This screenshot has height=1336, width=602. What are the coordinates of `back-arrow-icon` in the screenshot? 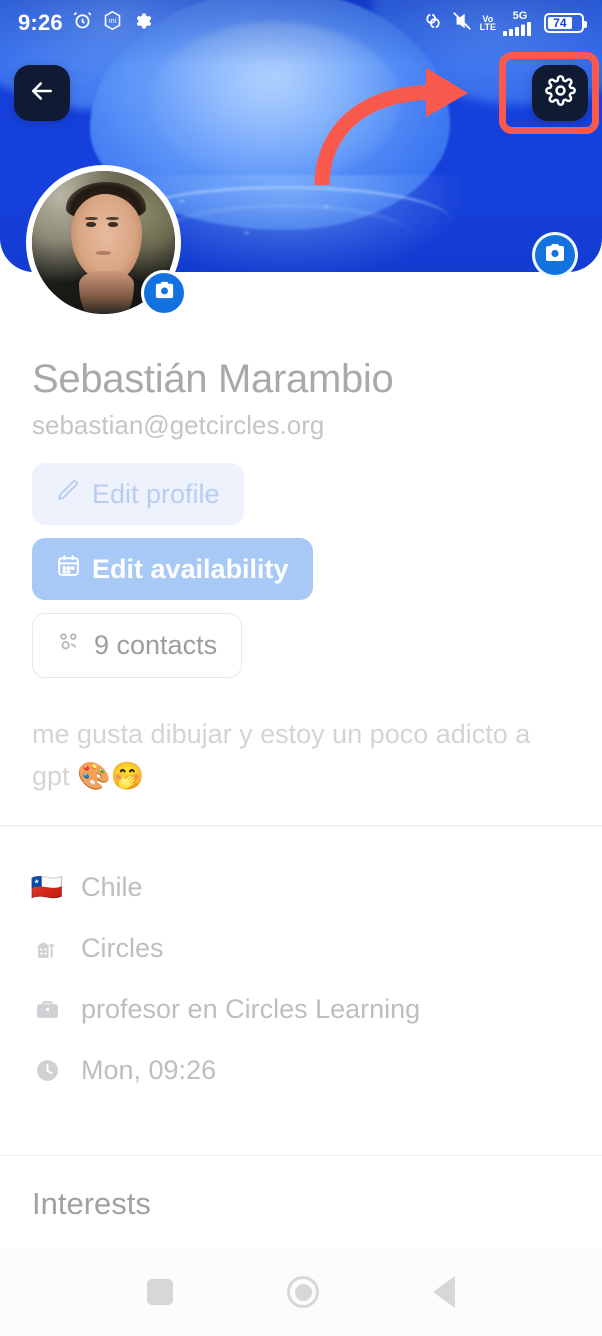 It's located at (42, 93).